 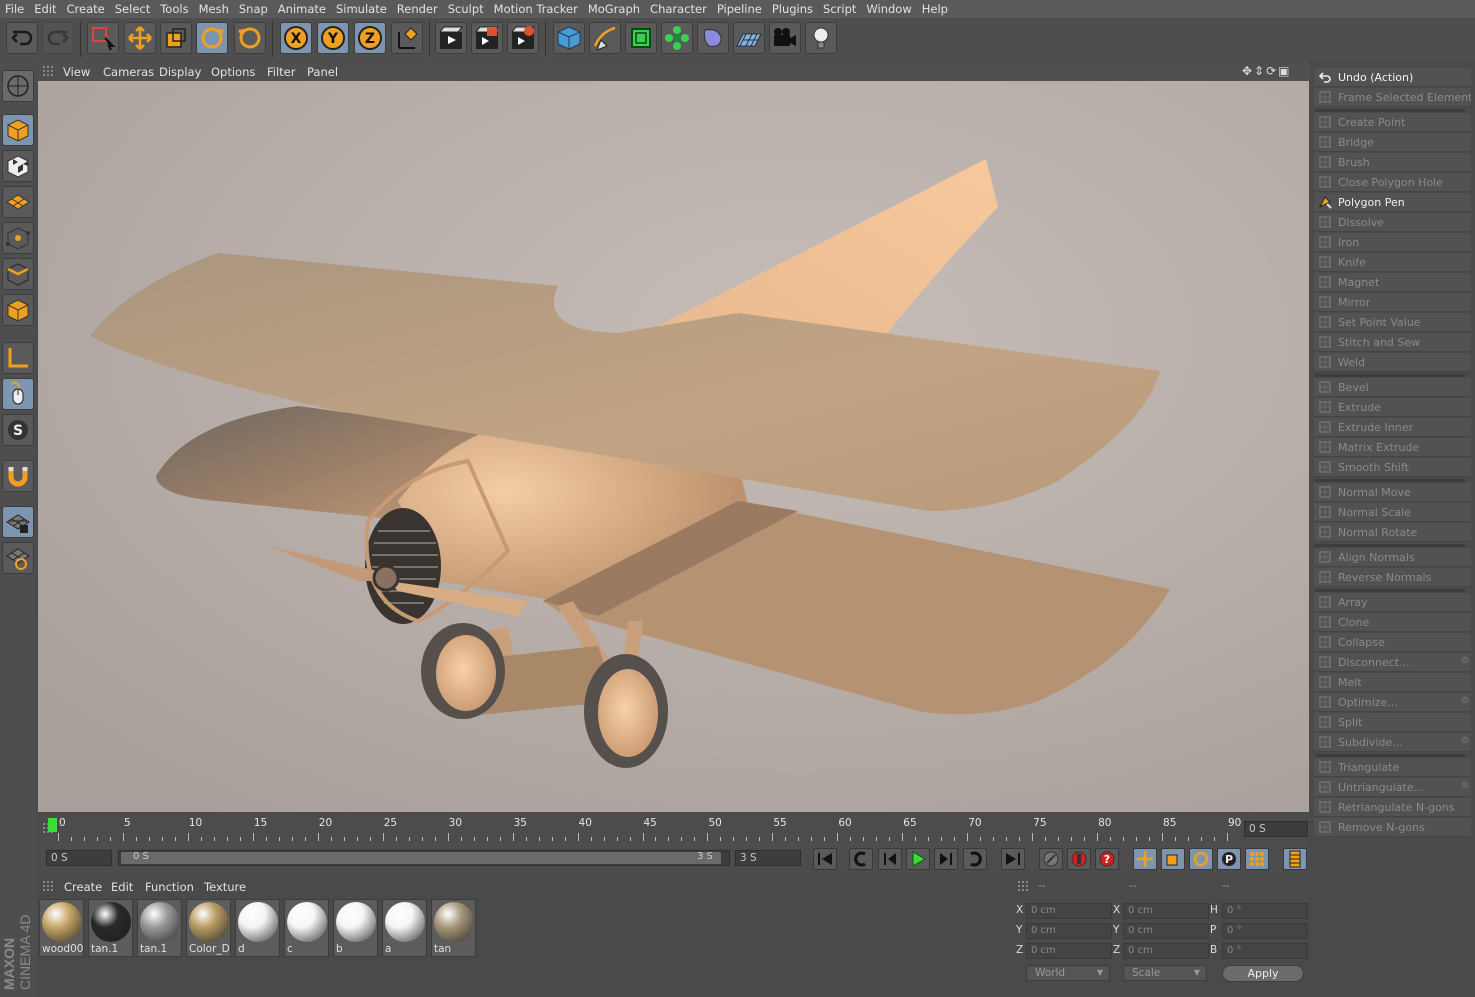 What do you see at coordinates (821, 38) in the screenshot?
I see `light-icon` at bounding box center [821, 38].